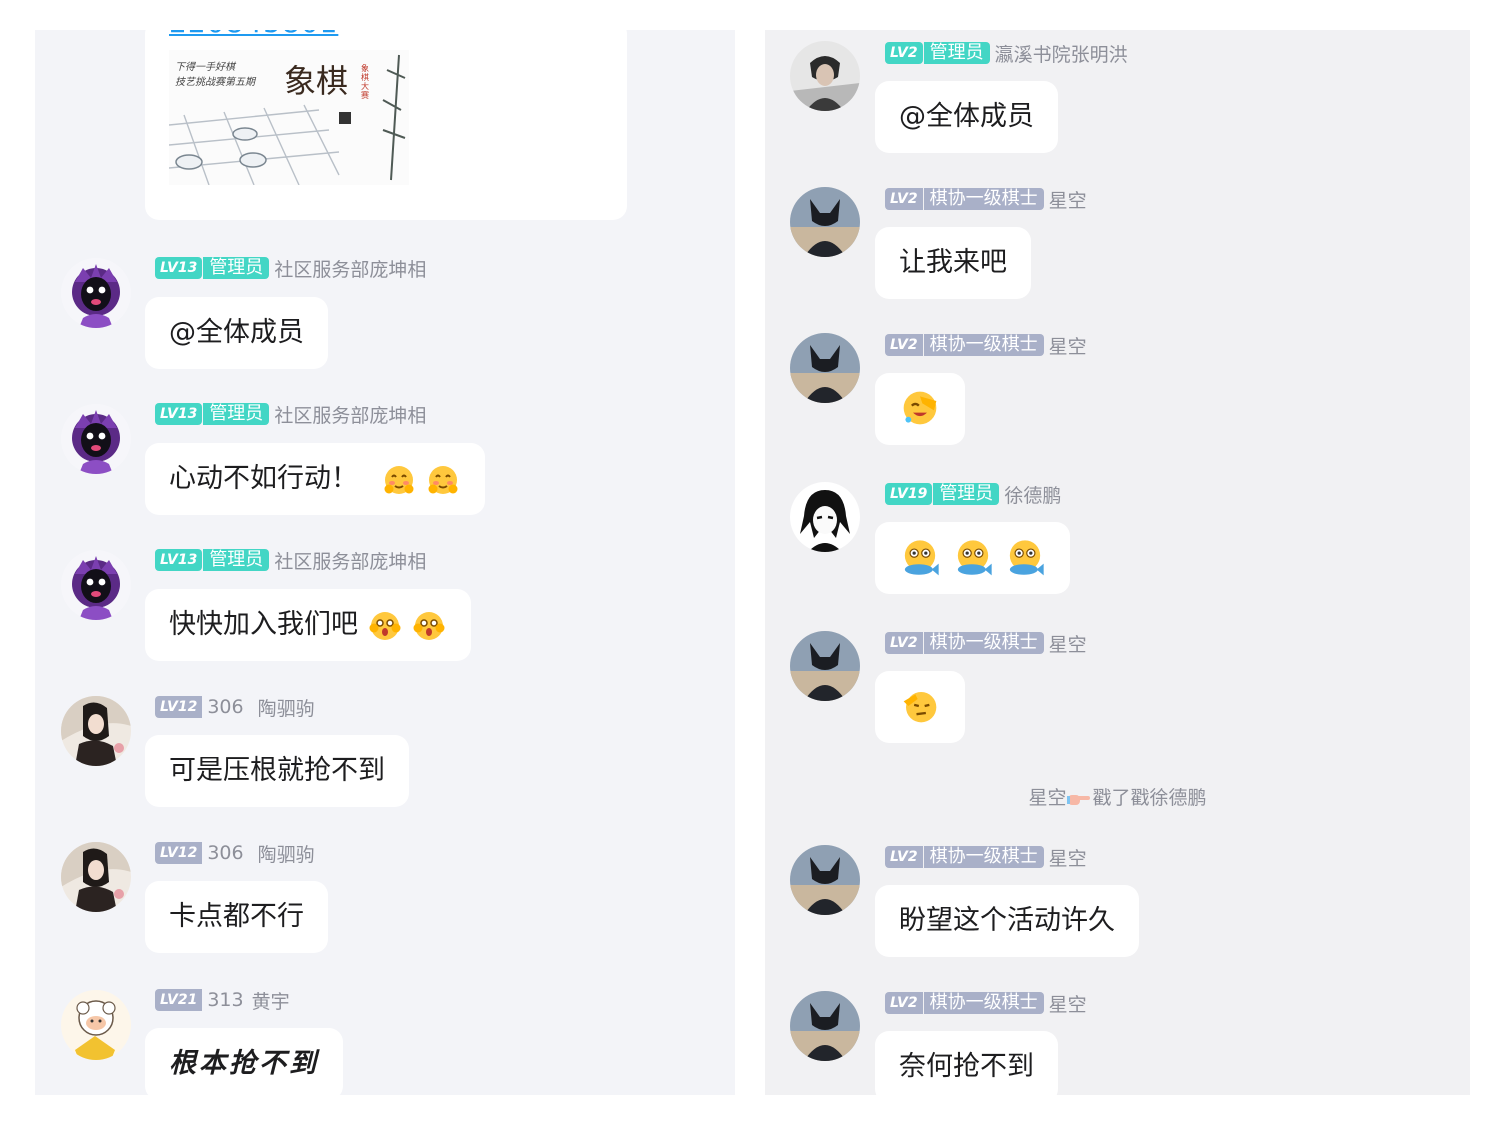 The width and height of the screenshot is (1500, 1125). I want to click on level-badge: LV12, so click(179, 853).